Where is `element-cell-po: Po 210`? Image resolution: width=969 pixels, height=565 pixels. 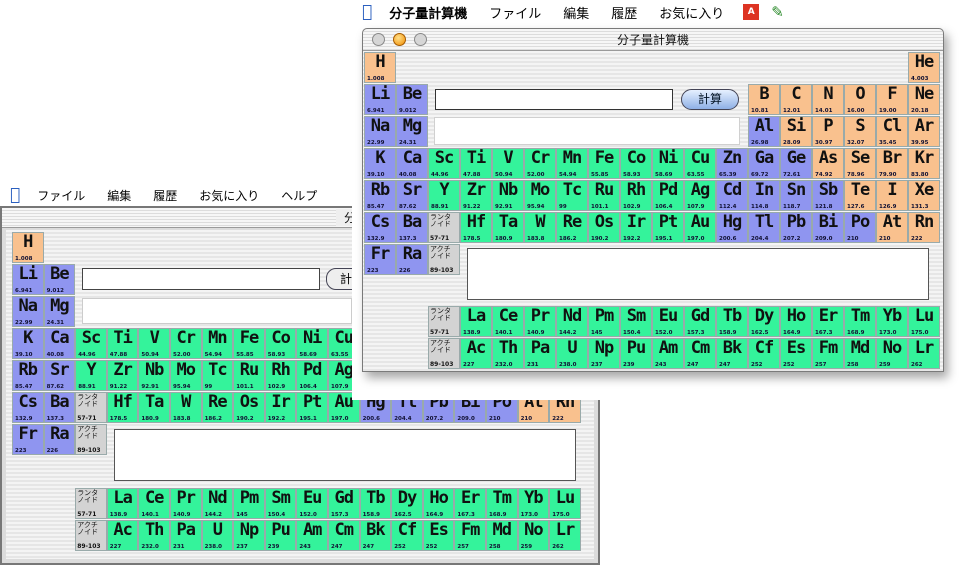 element-cell-po: Po 210 is located at coordinates (860, 227).